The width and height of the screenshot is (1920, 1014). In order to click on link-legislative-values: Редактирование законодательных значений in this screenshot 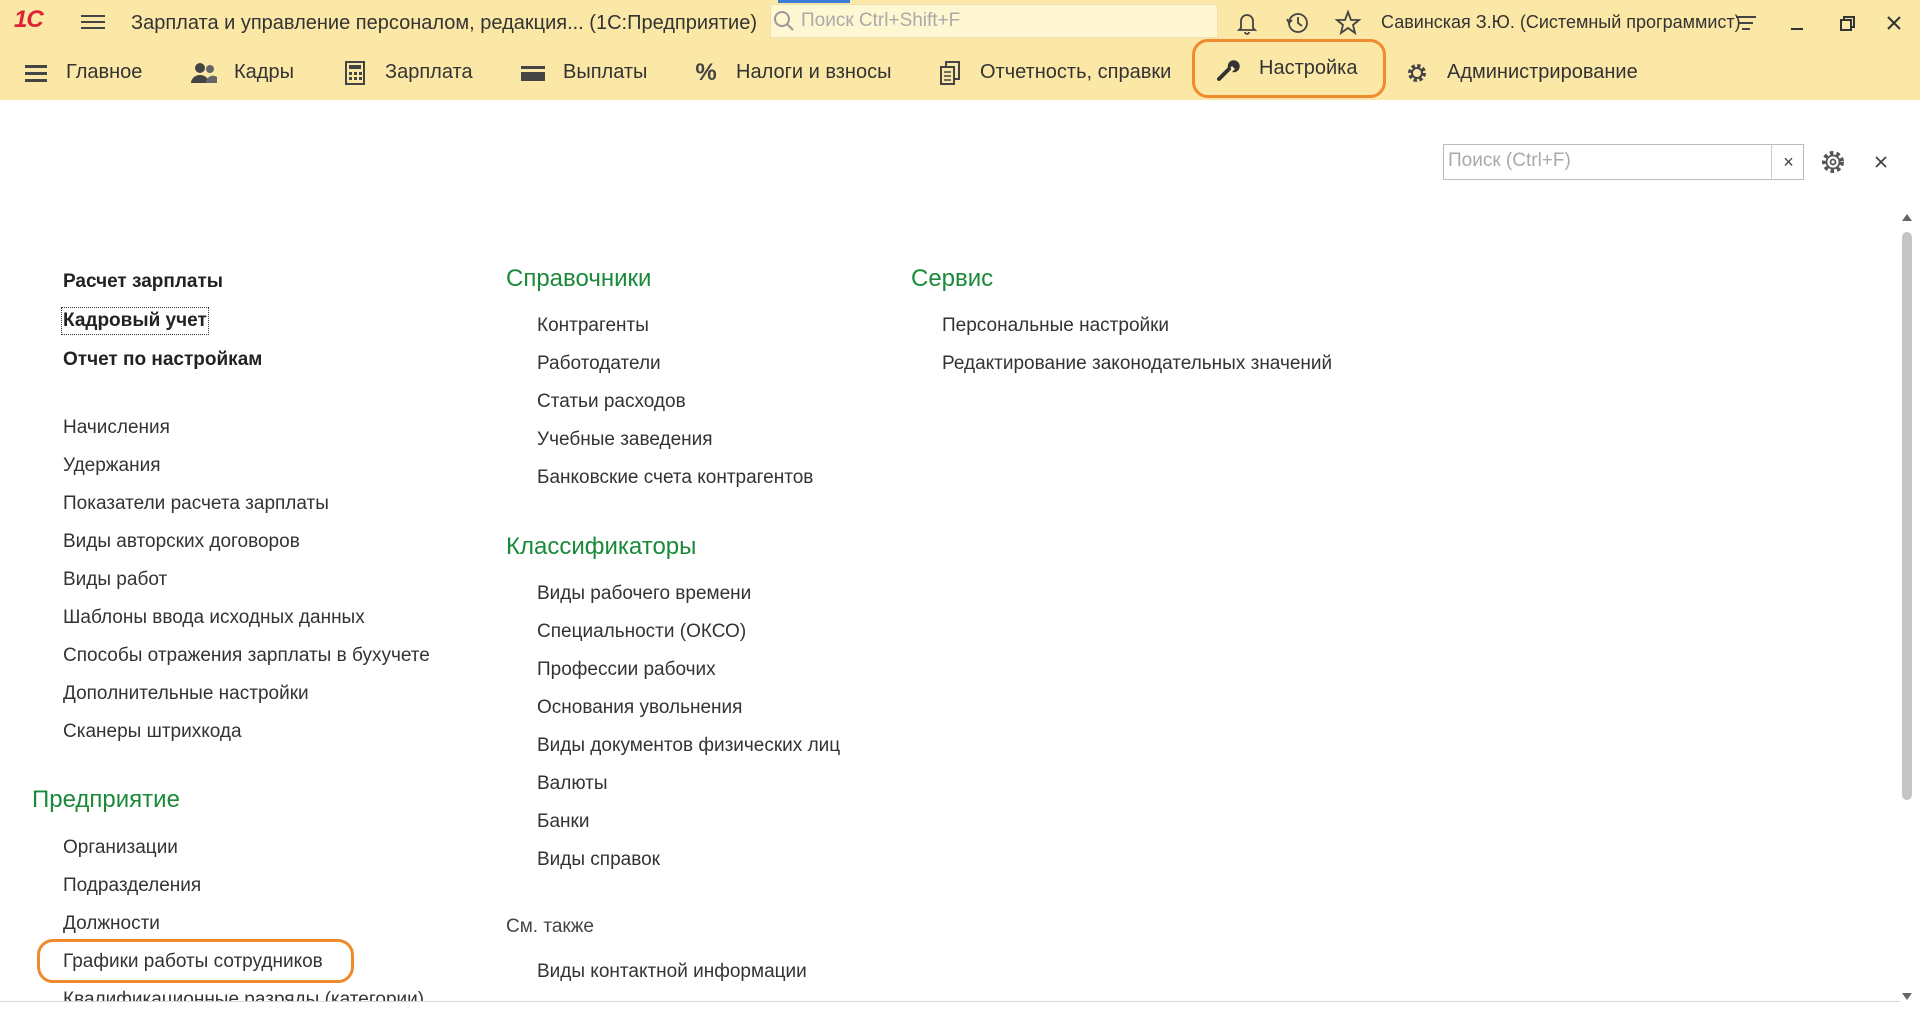, I will do `click(1137, 364)`.